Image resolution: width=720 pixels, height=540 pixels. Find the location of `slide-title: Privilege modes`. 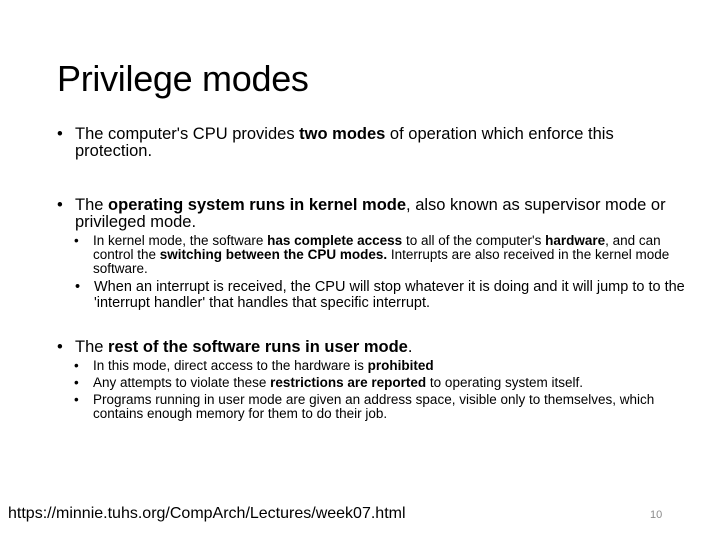

slide-title: Privilege modes is located at coordinates (183, 78).